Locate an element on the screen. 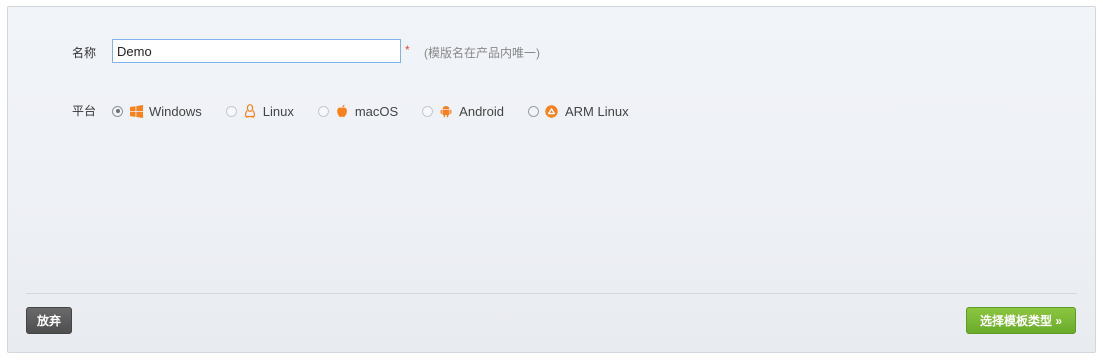 Image resolution: width=1103 pixels, height=362 pixels. discard-button: 放弃 is located at coordinates (49, 320).